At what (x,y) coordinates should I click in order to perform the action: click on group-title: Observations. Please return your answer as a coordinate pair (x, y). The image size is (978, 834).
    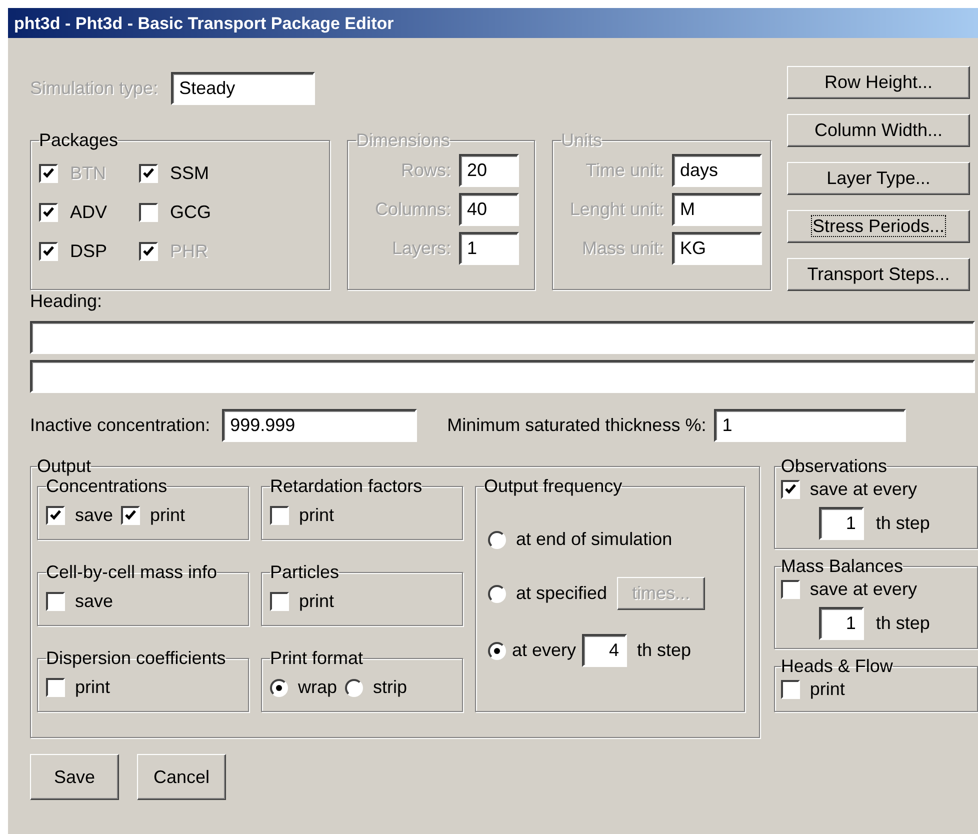
    Looking at the image, I should click on (833, 466).